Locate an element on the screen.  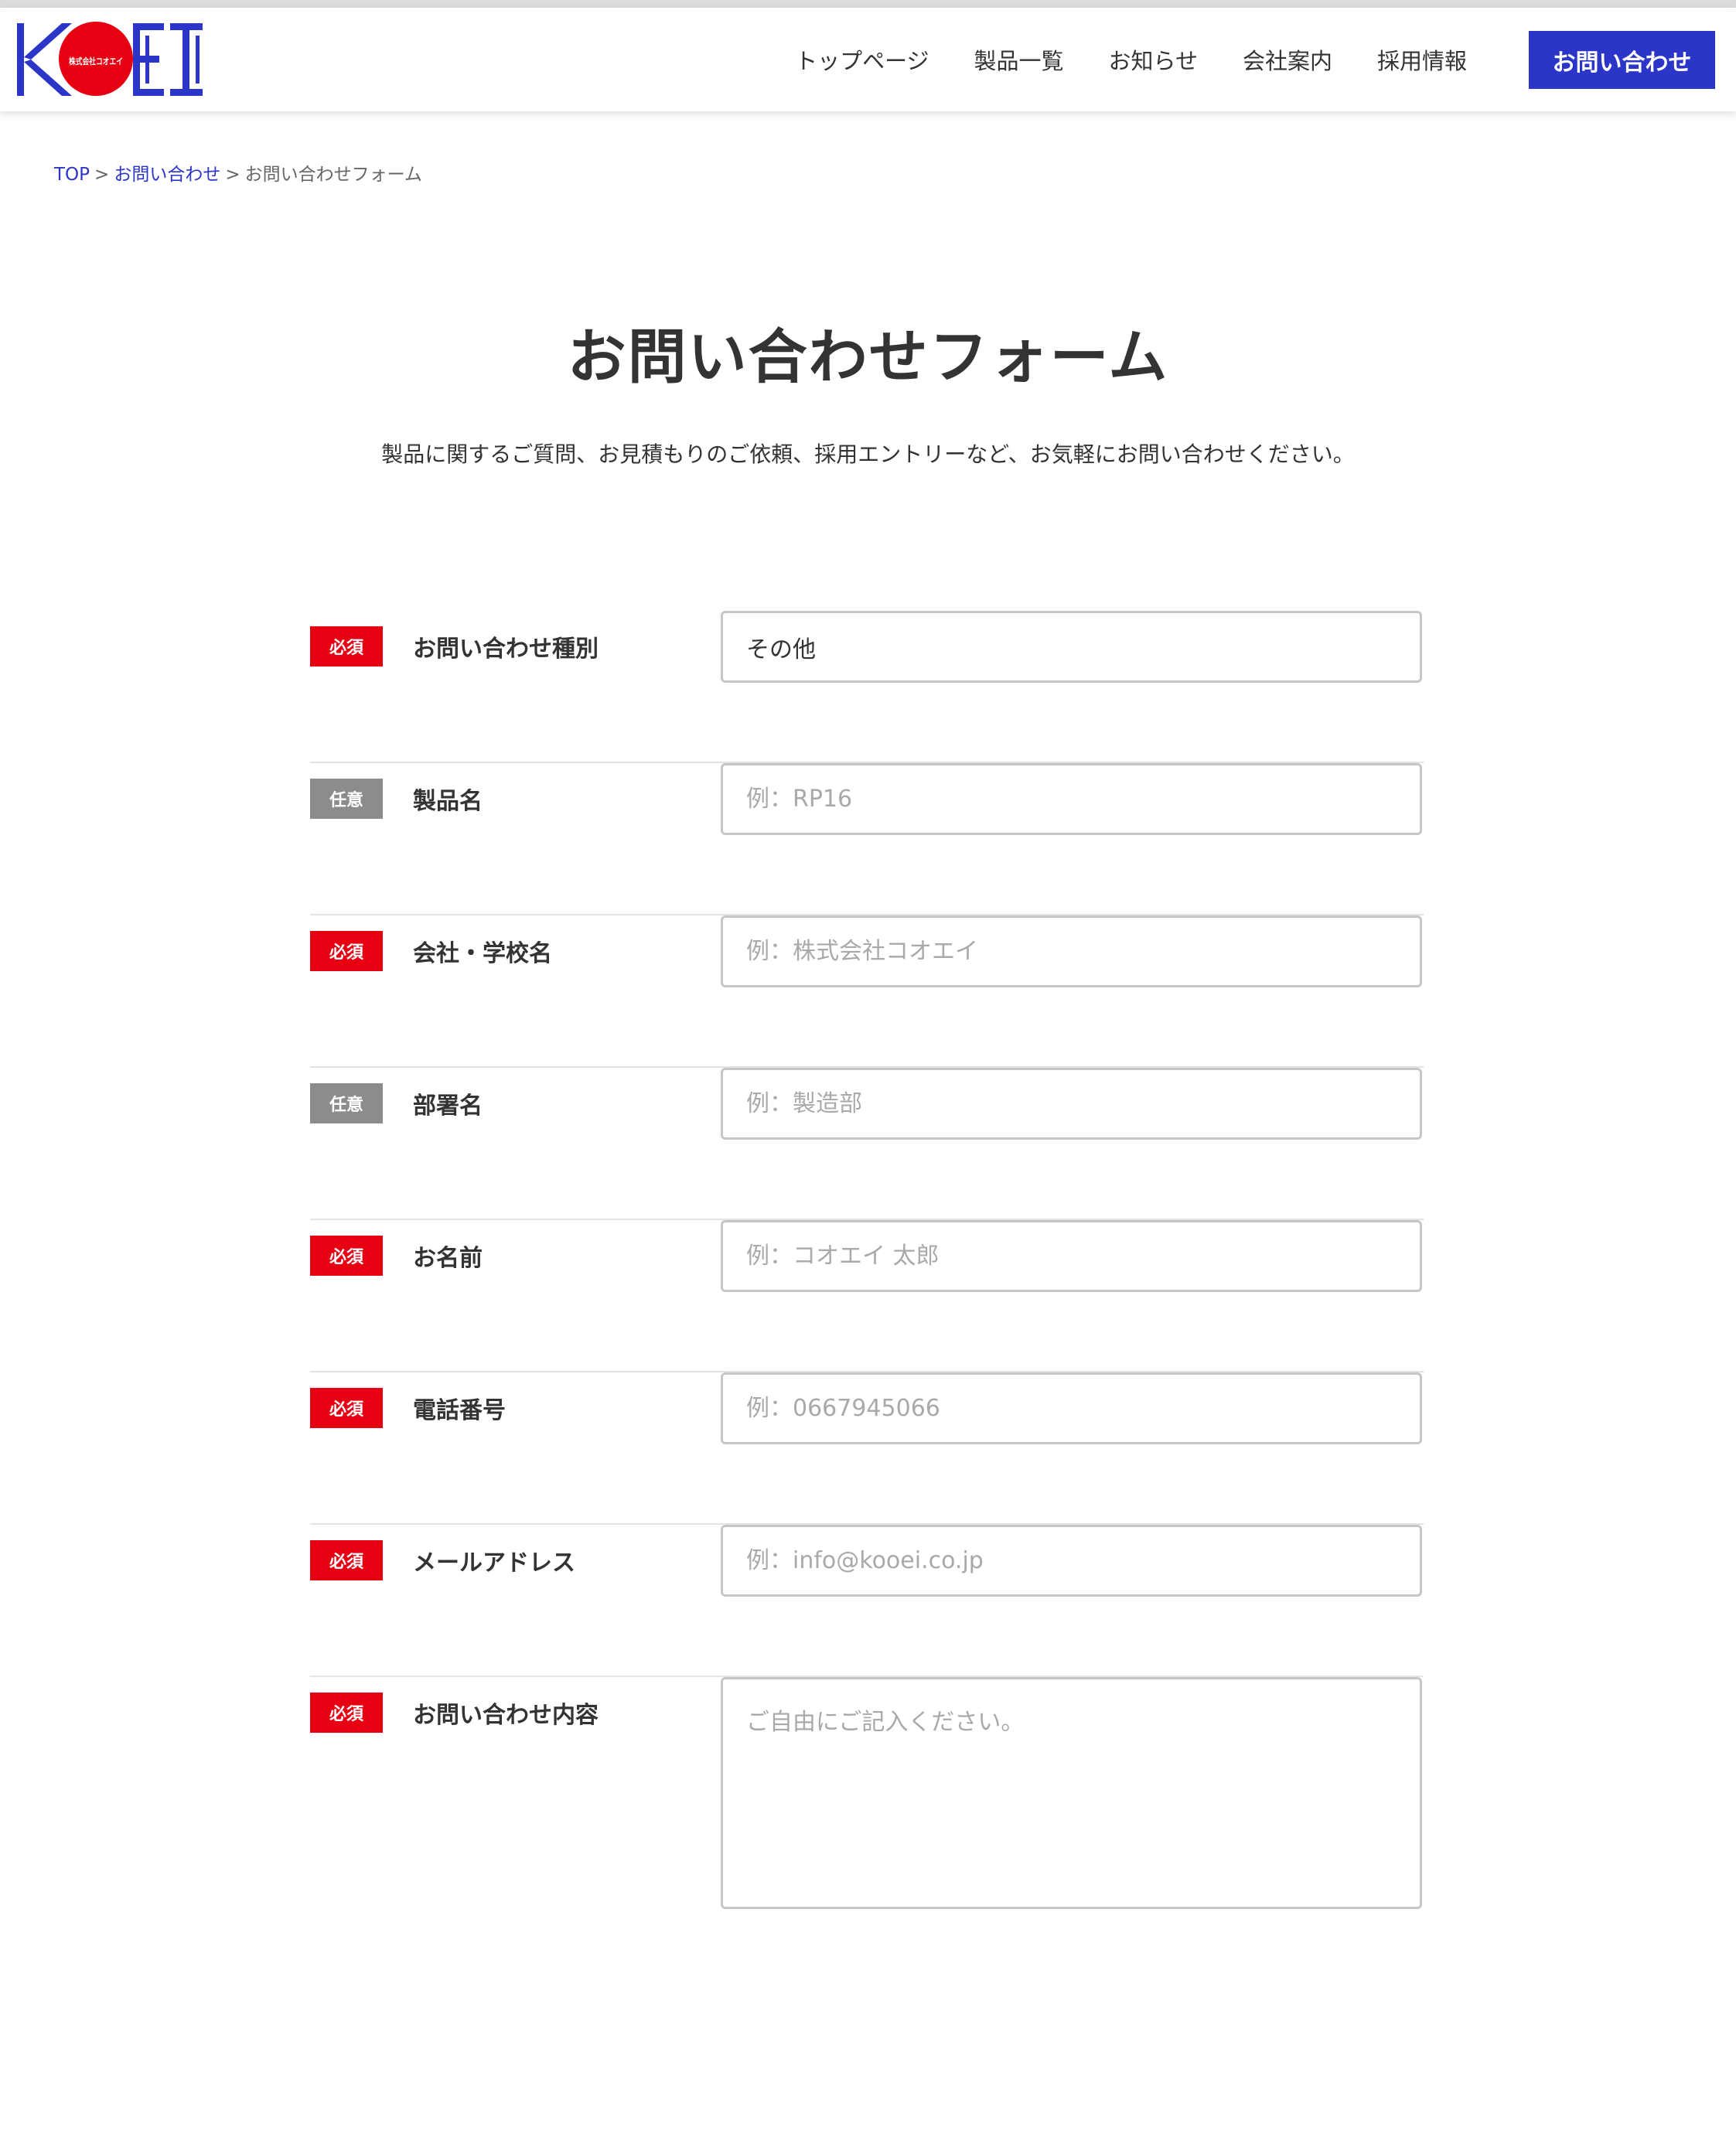
form-row-name: 必須 お名前 is located at coordinates (867, 1296).